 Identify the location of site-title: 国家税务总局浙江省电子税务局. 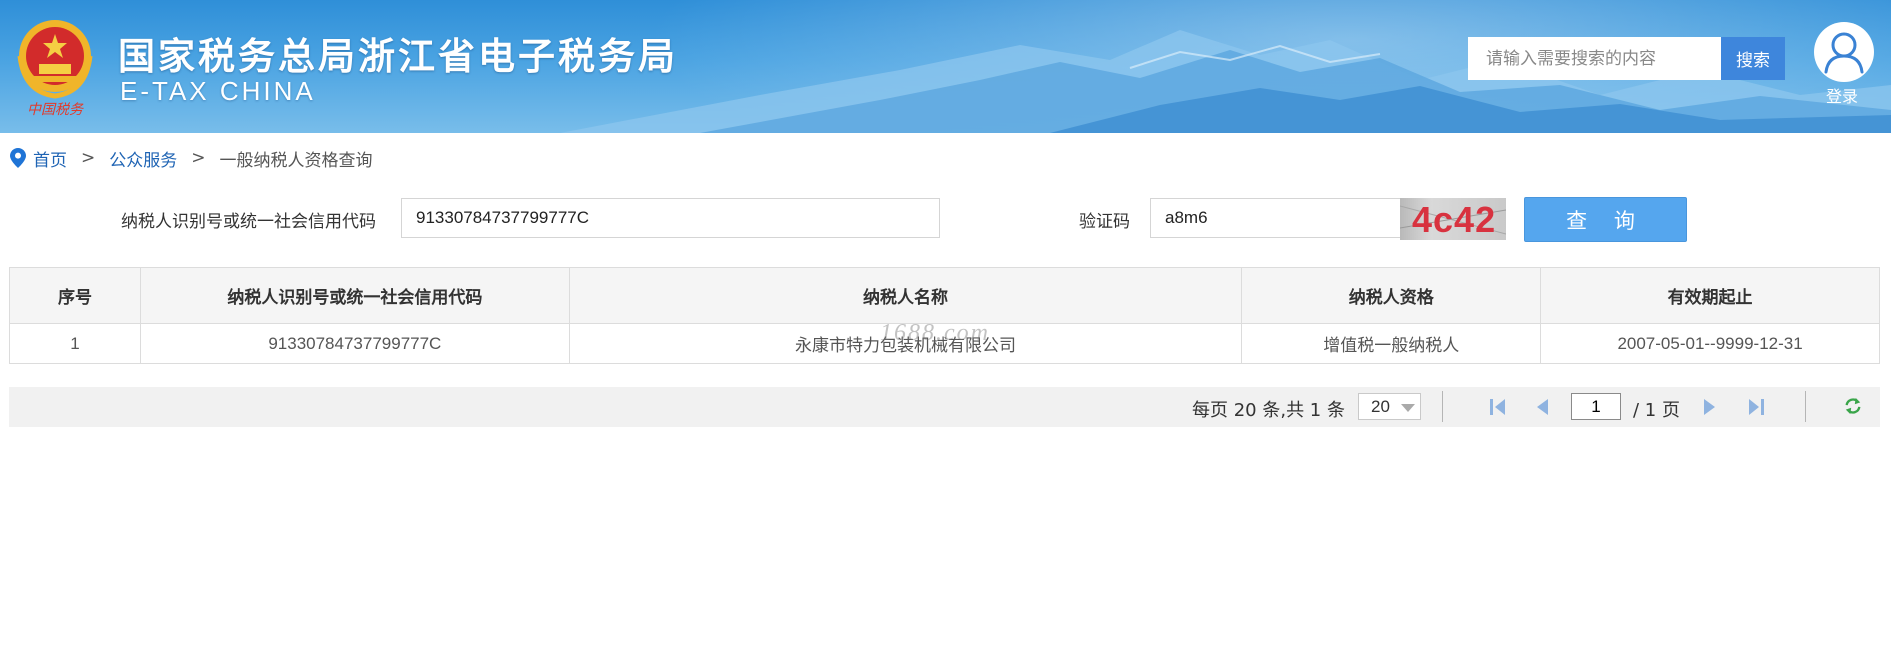
(398, 56).